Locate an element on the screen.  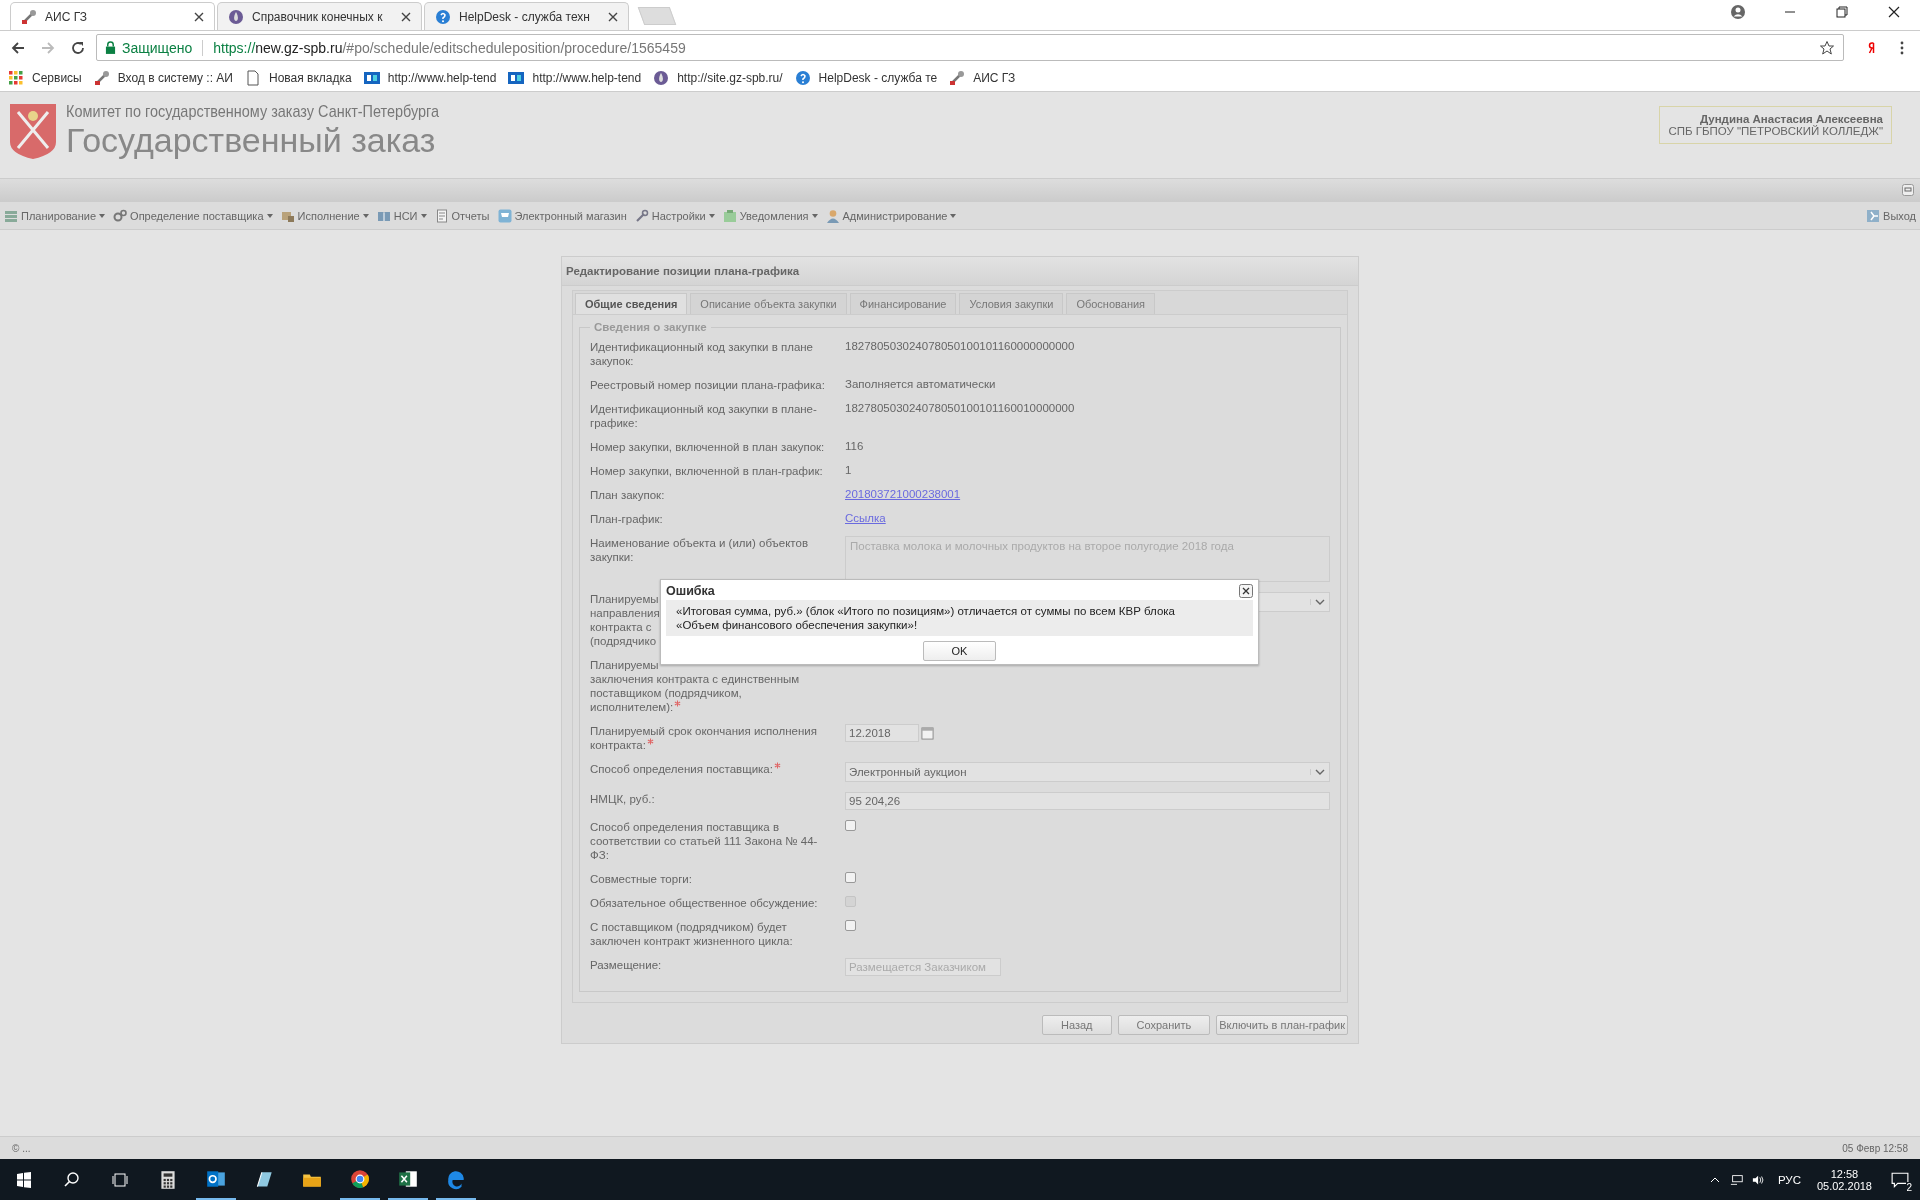
field-value: 182780503024078050100101160010000000 is located at coordinates (960, 408).